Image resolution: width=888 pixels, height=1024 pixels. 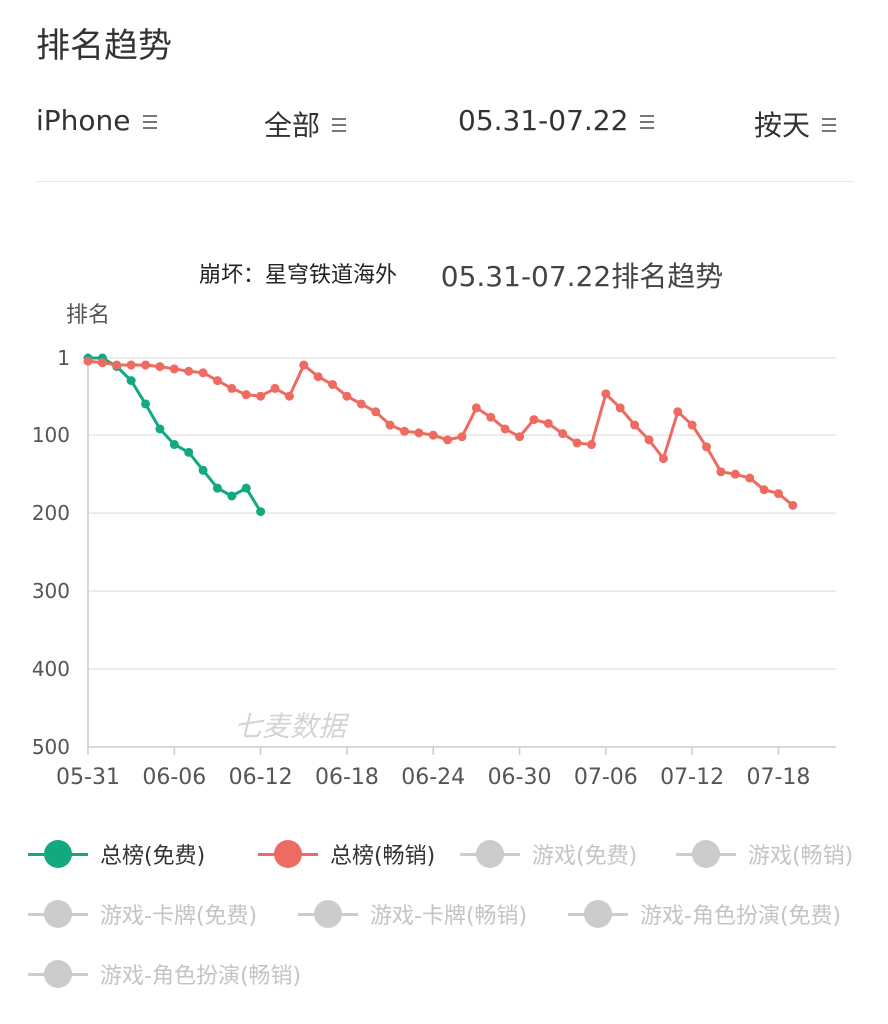 I want to click on y-tick-label: 300, so click(x=51, y=591).